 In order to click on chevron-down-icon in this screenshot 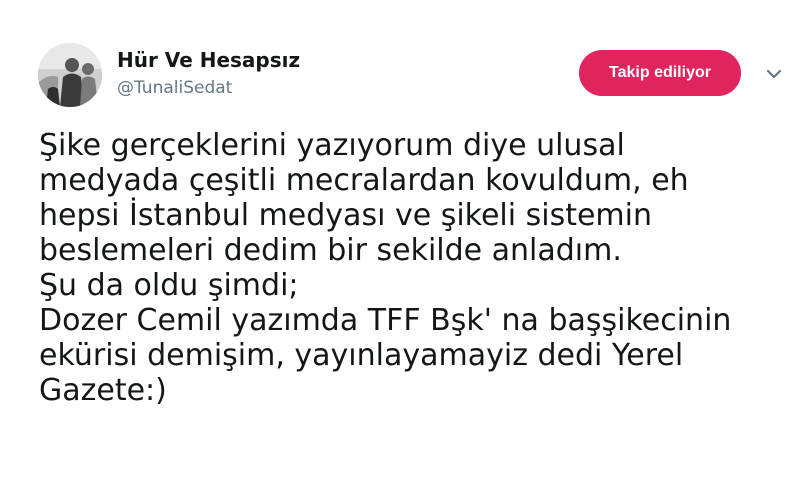, I will do `click(774, 74)`.